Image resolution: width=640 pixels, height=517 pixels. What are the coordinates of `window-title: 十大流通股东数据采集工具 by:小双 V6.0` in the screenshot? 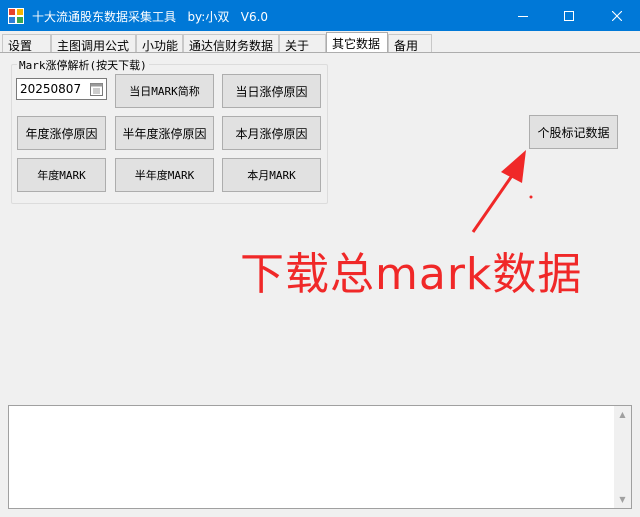 It's located at (150, 17).